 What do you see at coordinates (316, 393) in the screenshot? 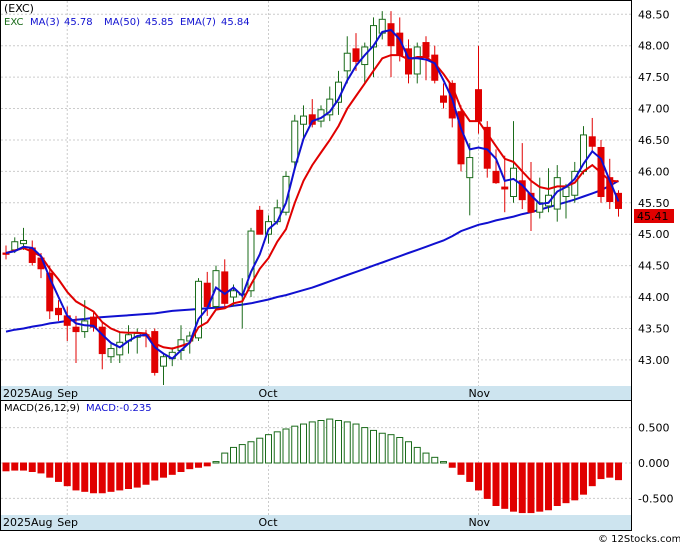
I see `price-date-band` at bounding box center [316, 393].